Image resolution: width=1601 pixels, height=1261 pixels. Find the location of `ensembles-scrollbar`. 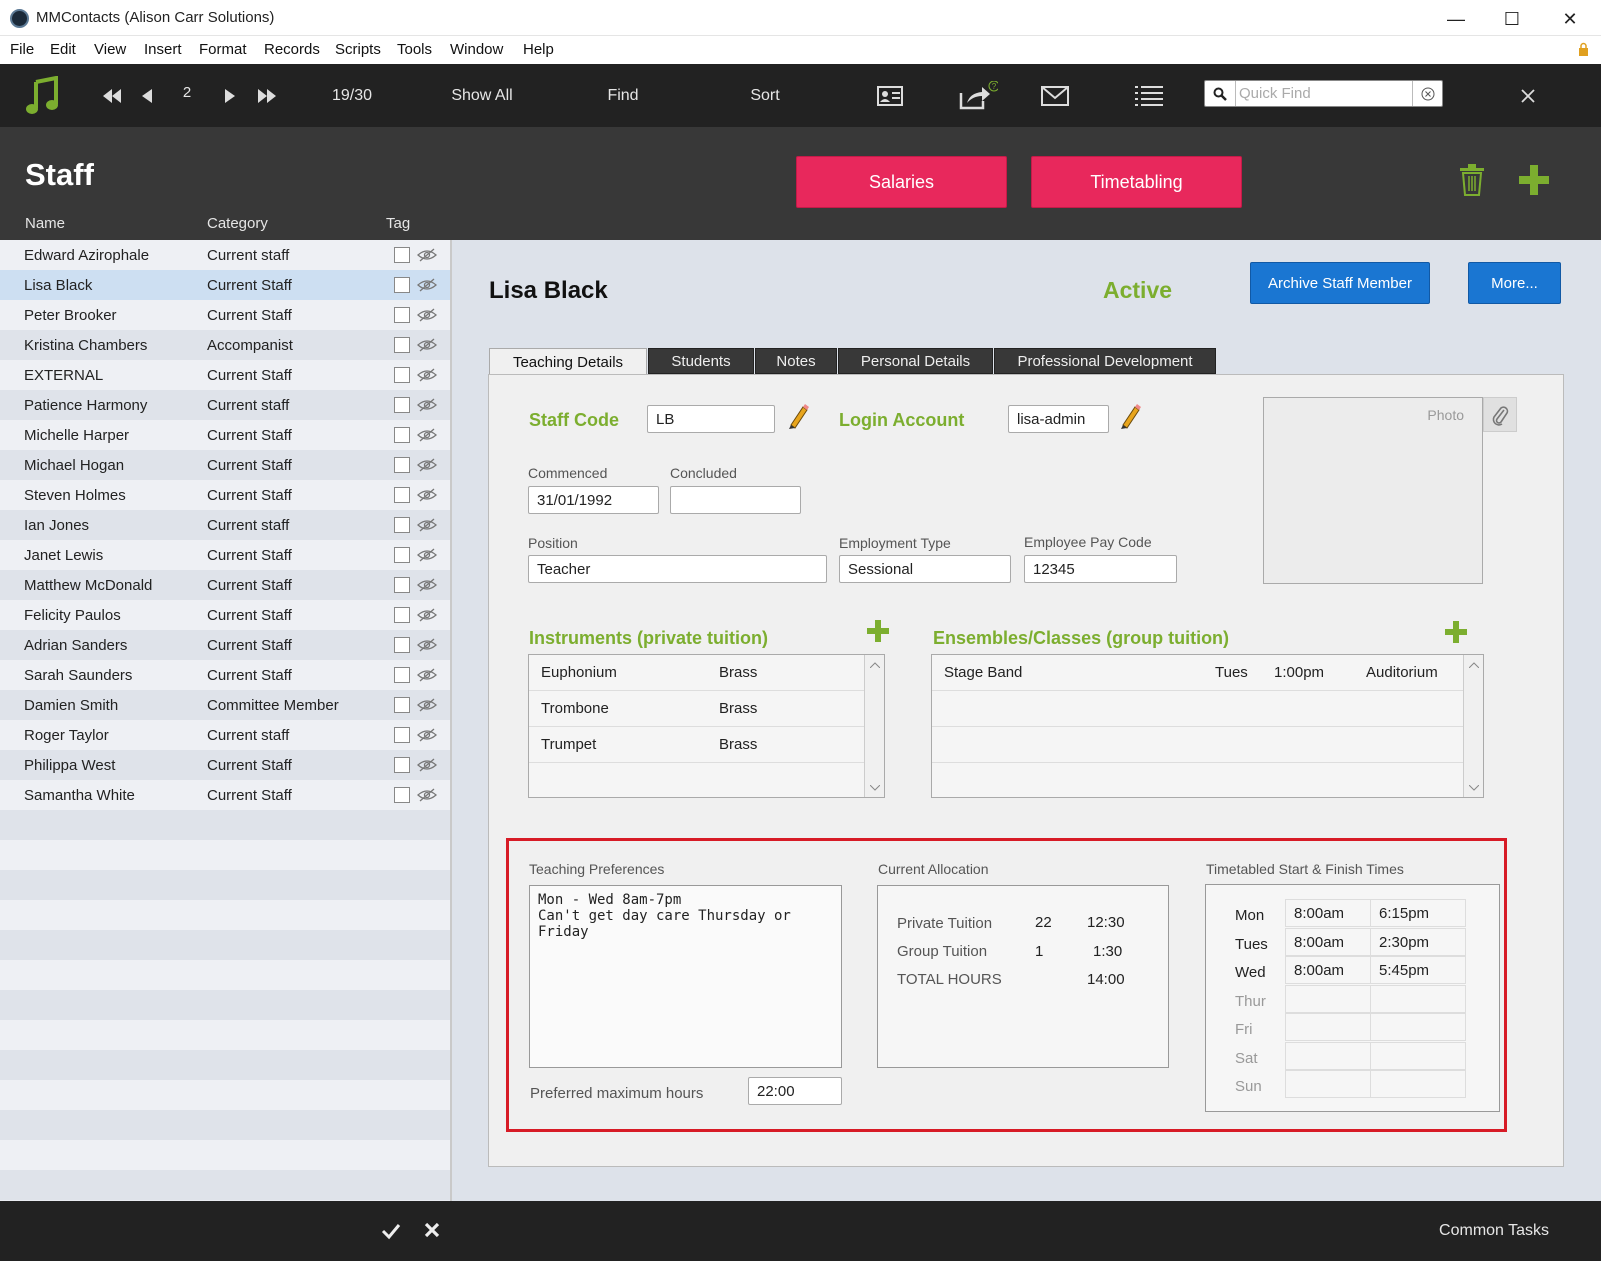

ensembles-scrollbar is located at coordinates (1473, 726).